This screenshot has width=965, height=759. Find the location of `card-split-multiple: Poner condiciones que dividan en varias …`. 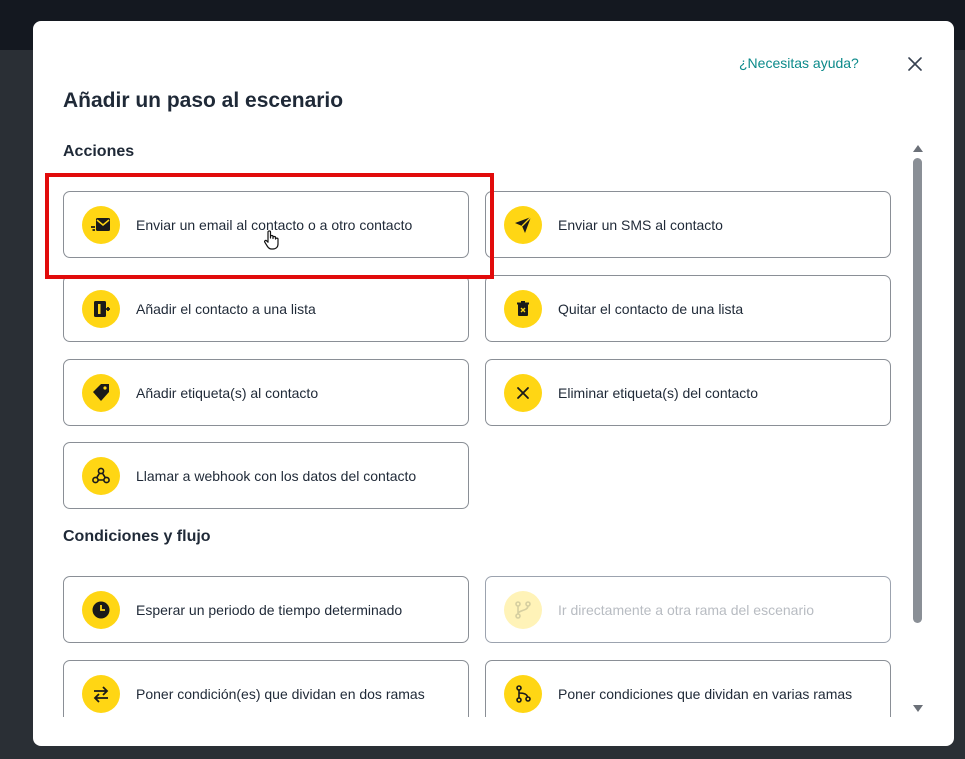

card-split-multiple: Poner condiciones que dividan en varias … is located at coordinates (688, 688).